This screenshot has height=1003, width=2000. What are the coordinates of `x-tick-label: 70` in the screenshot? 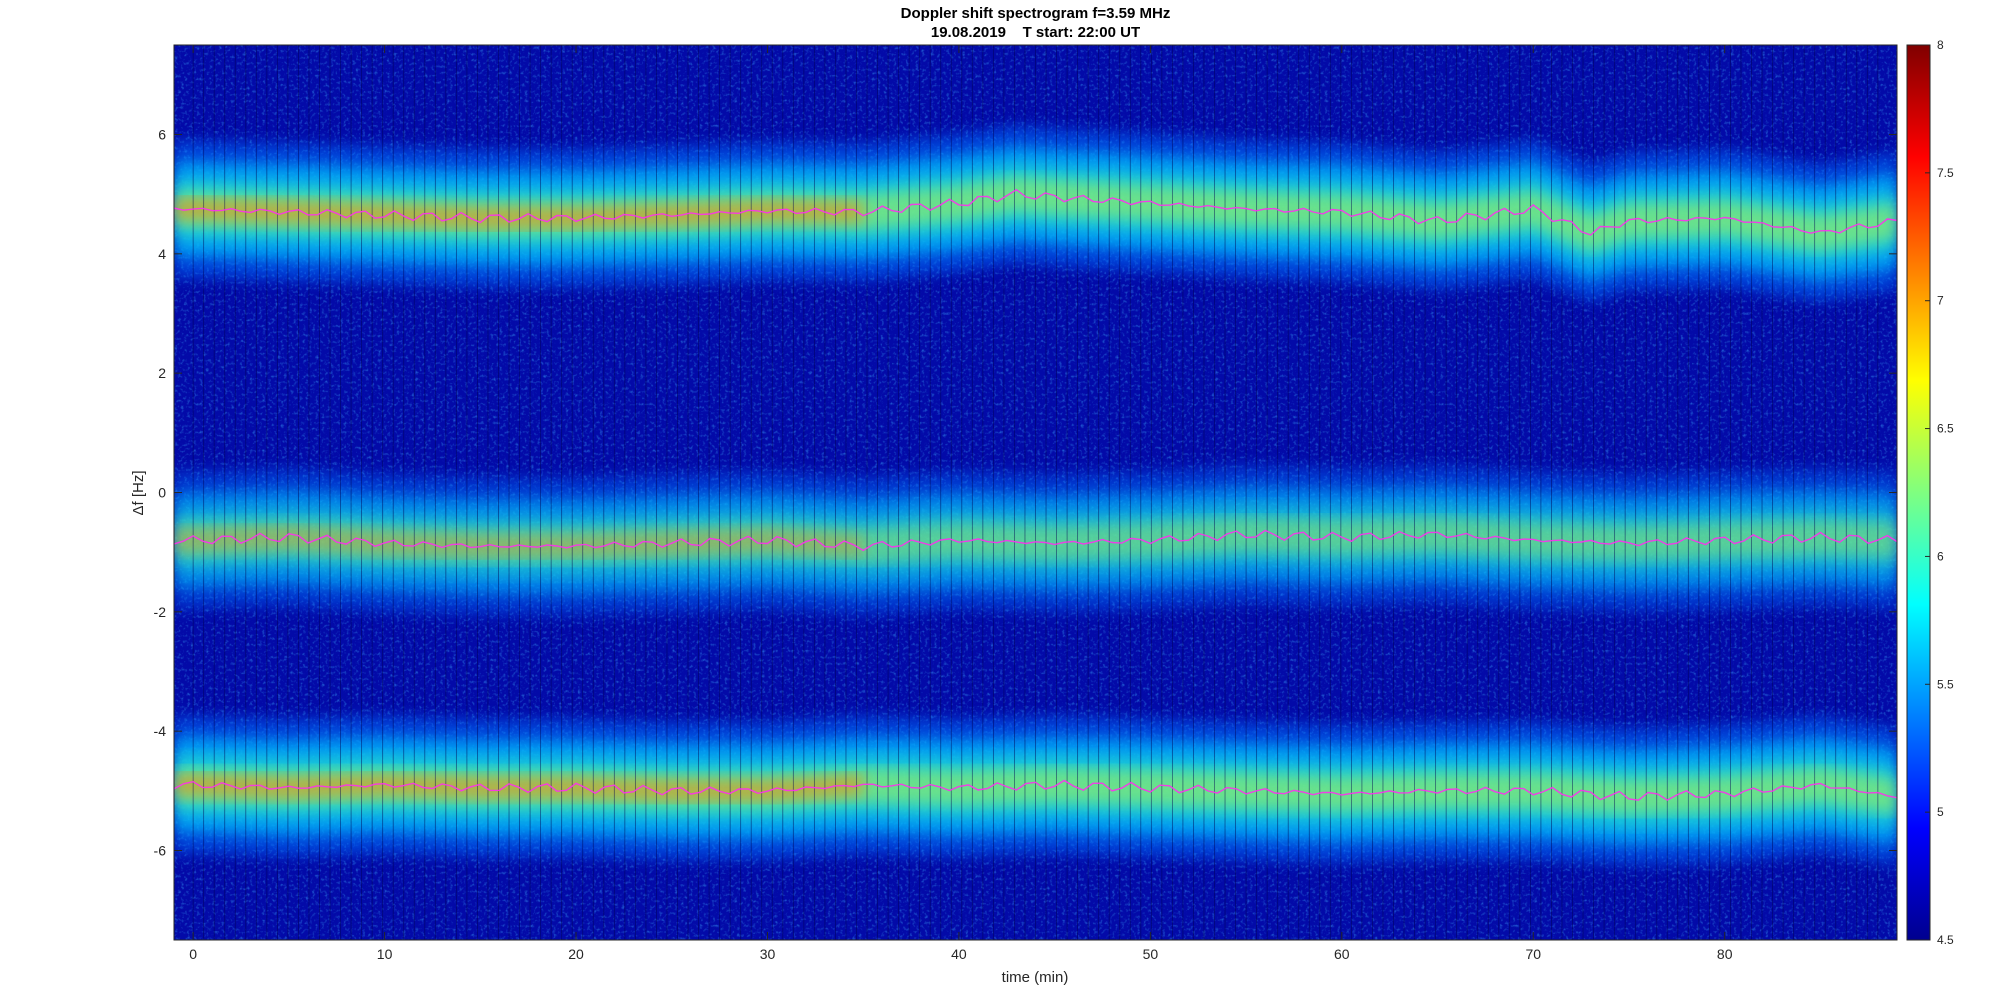 It's located at (1533, 954).